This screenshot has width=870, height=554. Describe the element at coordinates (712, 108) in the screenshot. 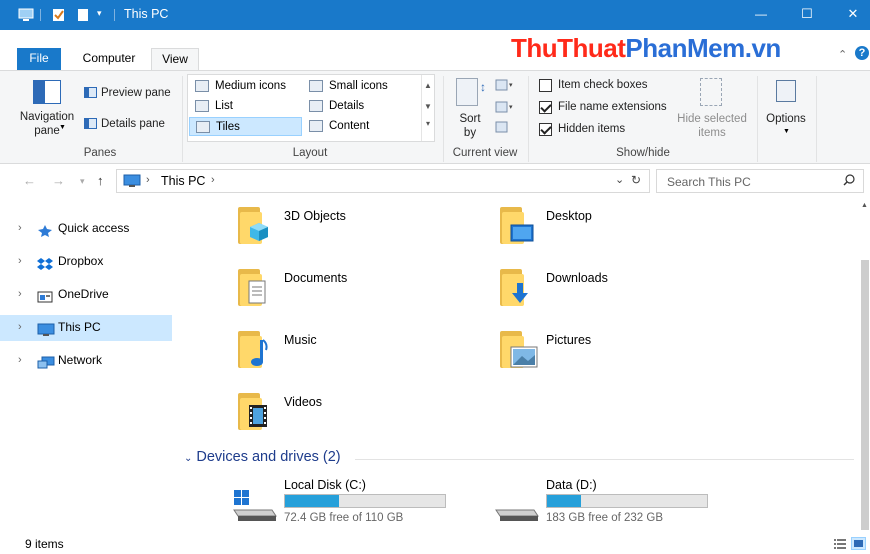

I see `hide-selected-items-button: Hide selected items` at that location.